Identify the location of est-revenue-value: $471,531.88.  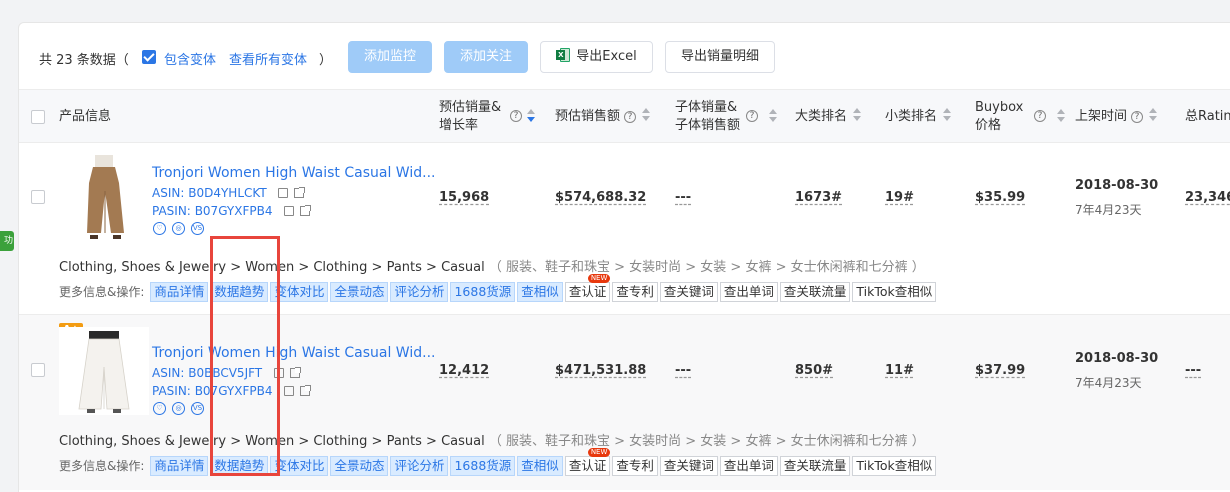
(600, 370).